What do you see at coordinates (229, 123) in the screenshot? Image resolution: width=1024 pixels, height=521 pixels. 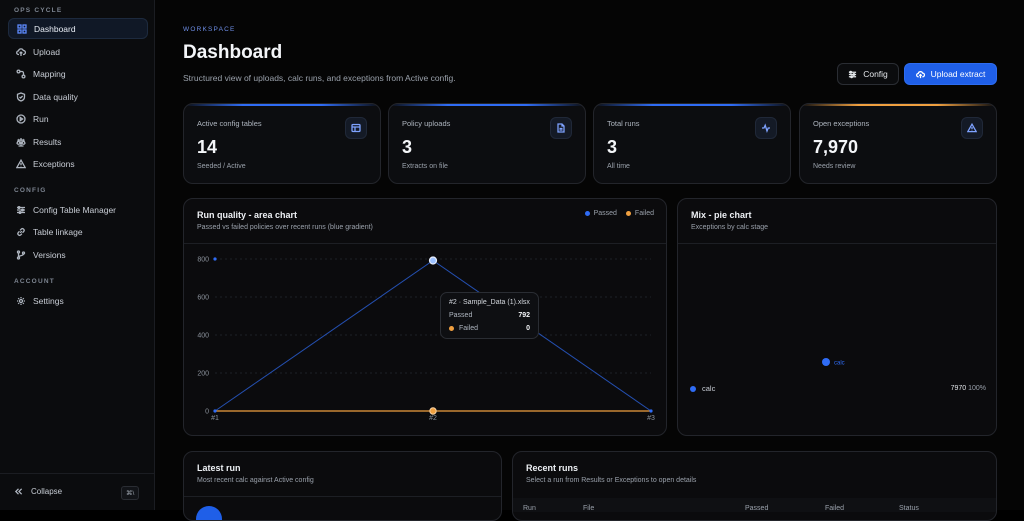 I see `kpi-label: Active config tables` at bounding box center [229, 123].